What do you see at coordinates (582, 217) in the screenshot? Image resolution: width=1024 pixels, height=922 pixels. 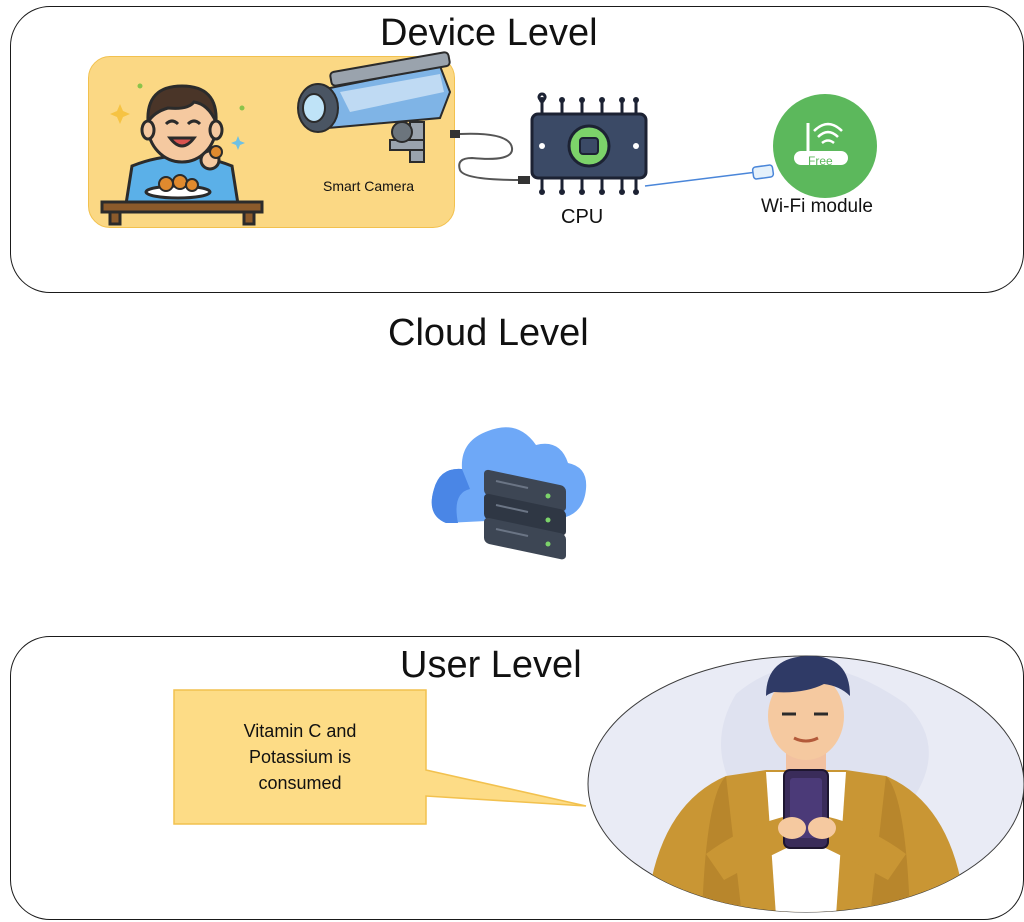 I see `cpu-label: CPU` at bounding box center [582, 217].